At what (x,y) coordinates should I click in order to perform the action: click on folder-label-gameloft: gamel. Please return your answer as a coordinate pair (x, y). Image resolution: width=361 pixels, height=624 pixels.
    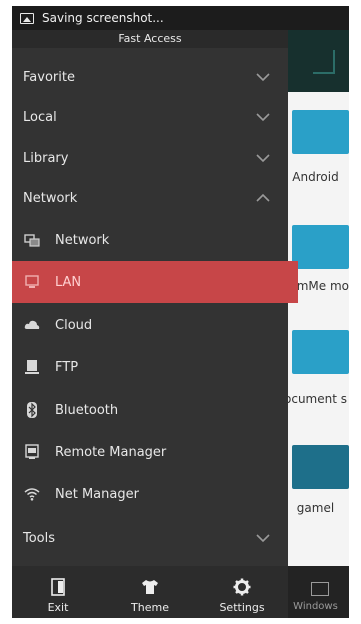
    Looking at the image, I should click on (315, 508).